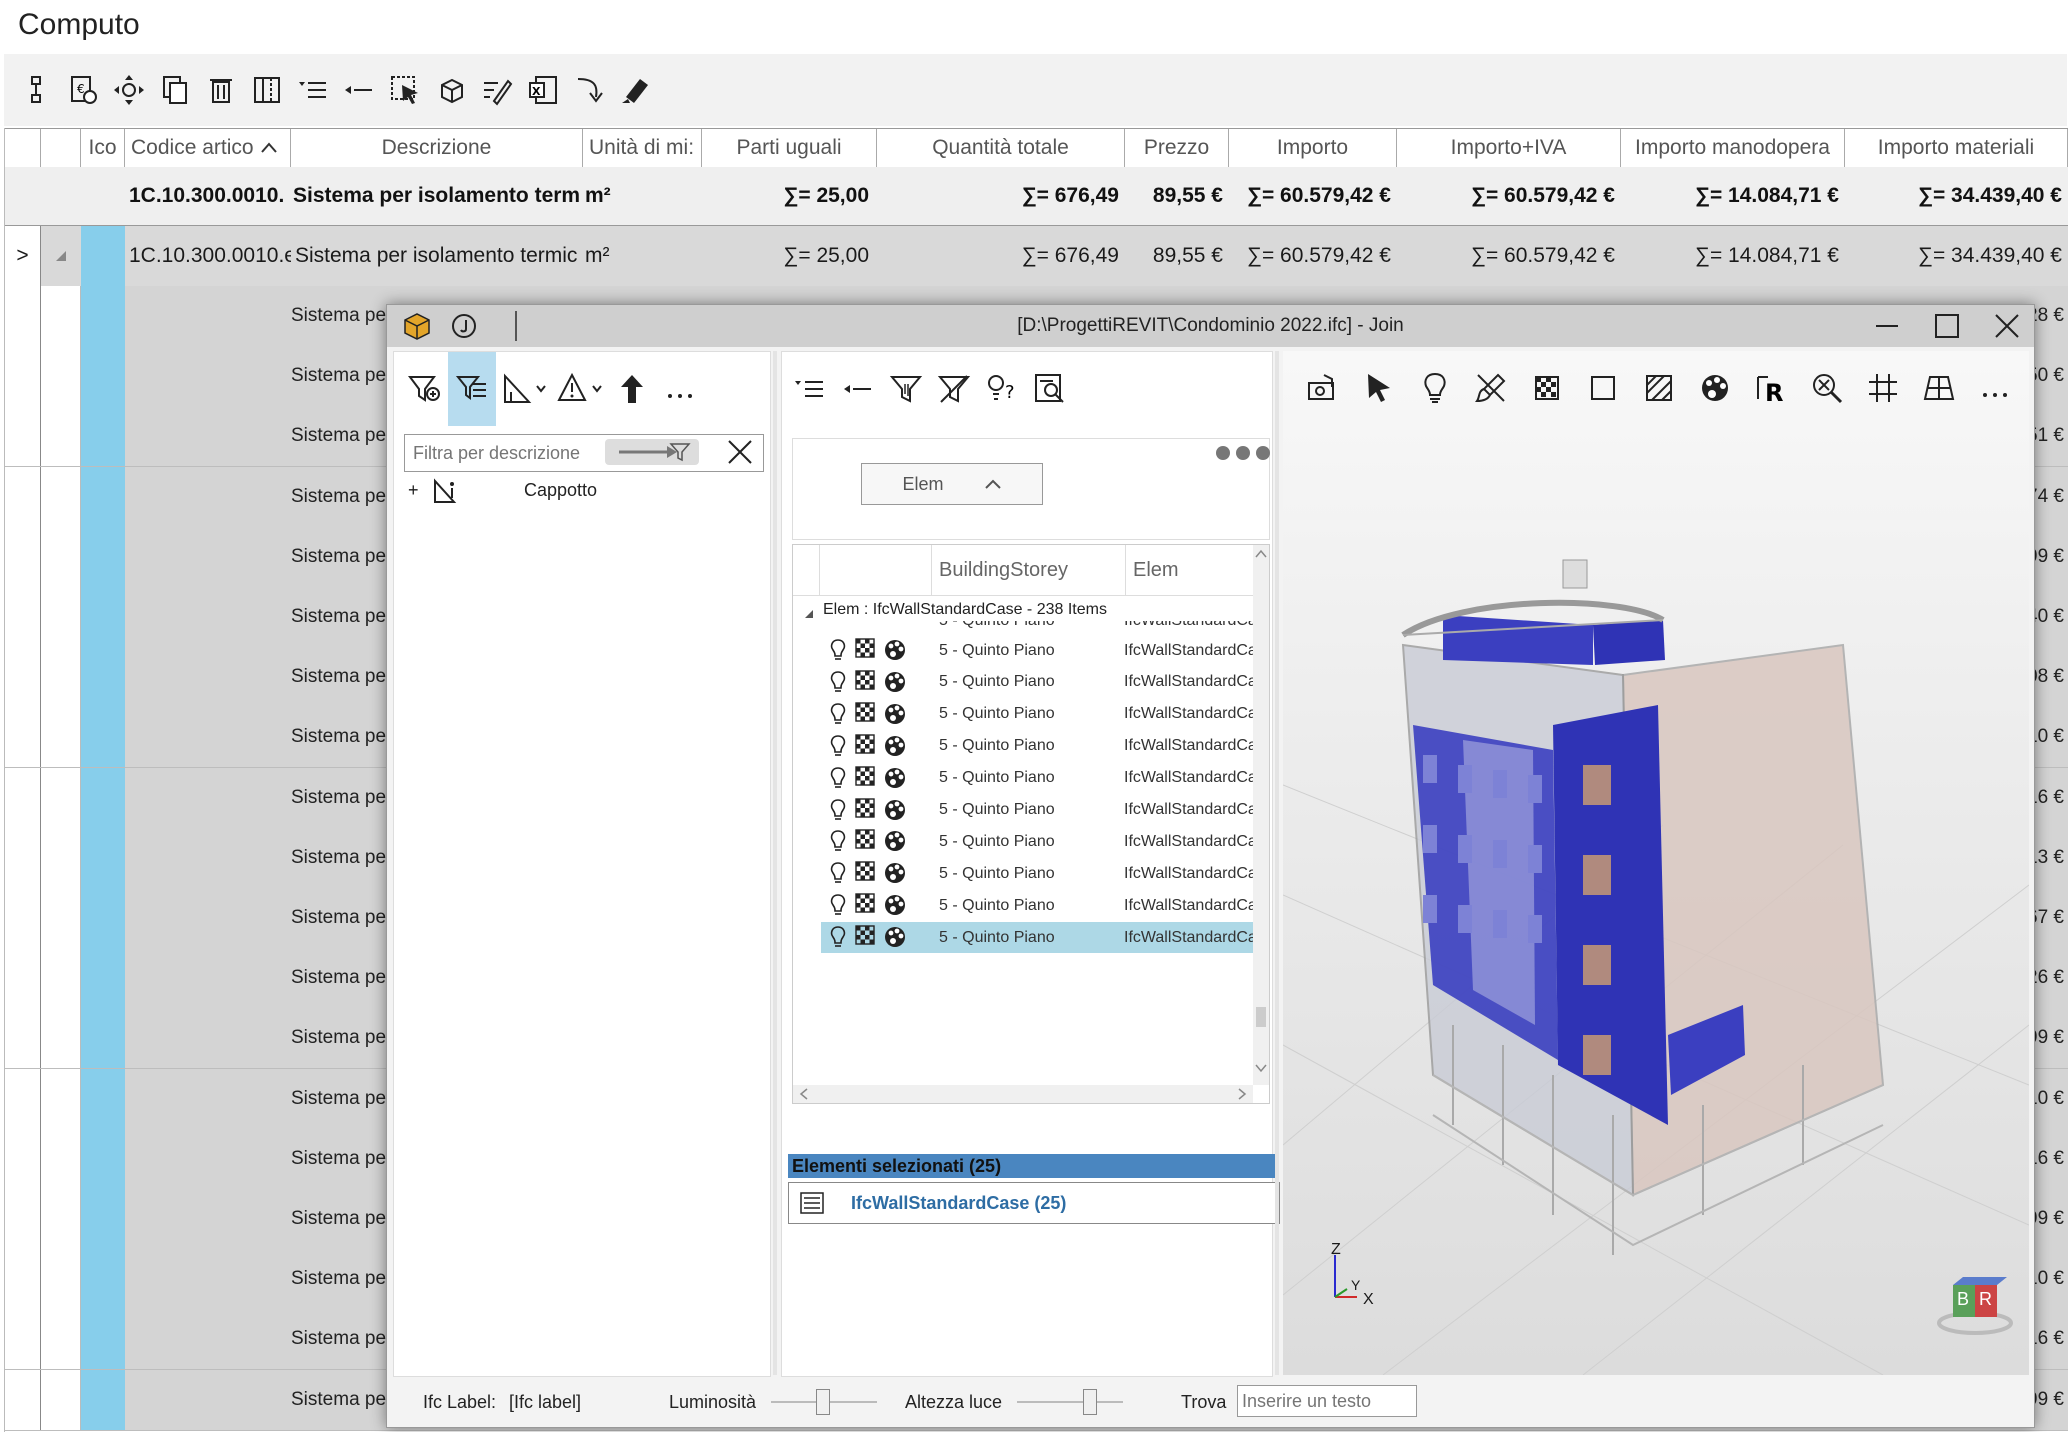 The height and width of the screenshot is (1432, 2069). I want to click on copy-icon, so click(175, 90).